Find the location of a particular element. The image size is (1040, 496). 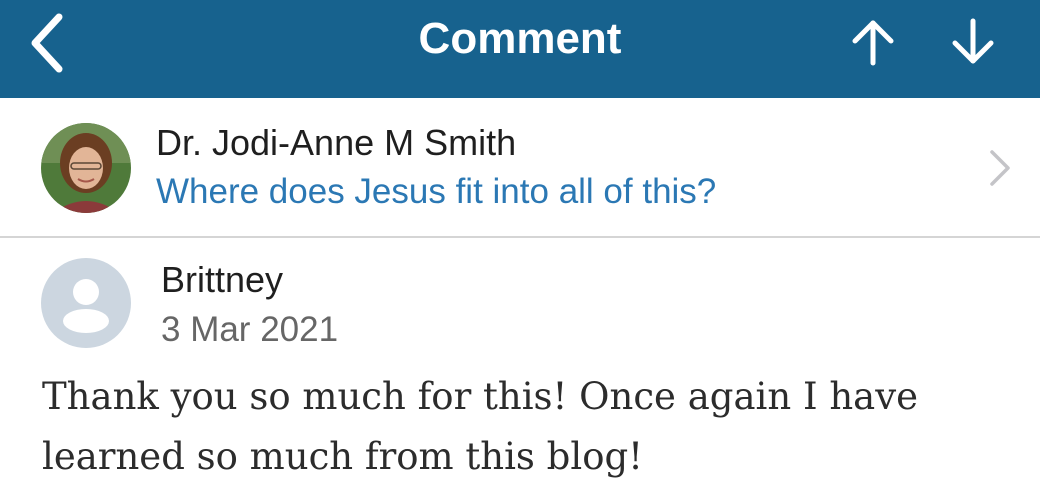

previous-comment-button is located at coordinates (873, 42).